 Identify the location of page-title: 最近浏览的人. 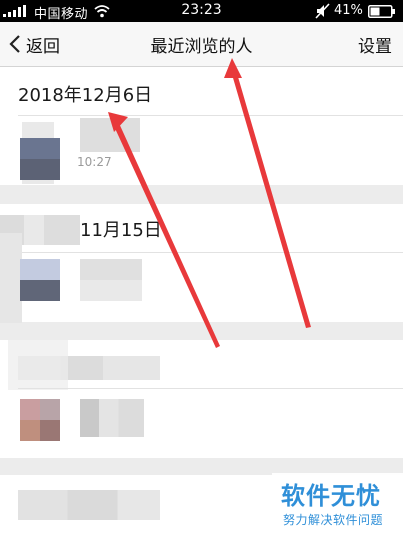
(201, 47).